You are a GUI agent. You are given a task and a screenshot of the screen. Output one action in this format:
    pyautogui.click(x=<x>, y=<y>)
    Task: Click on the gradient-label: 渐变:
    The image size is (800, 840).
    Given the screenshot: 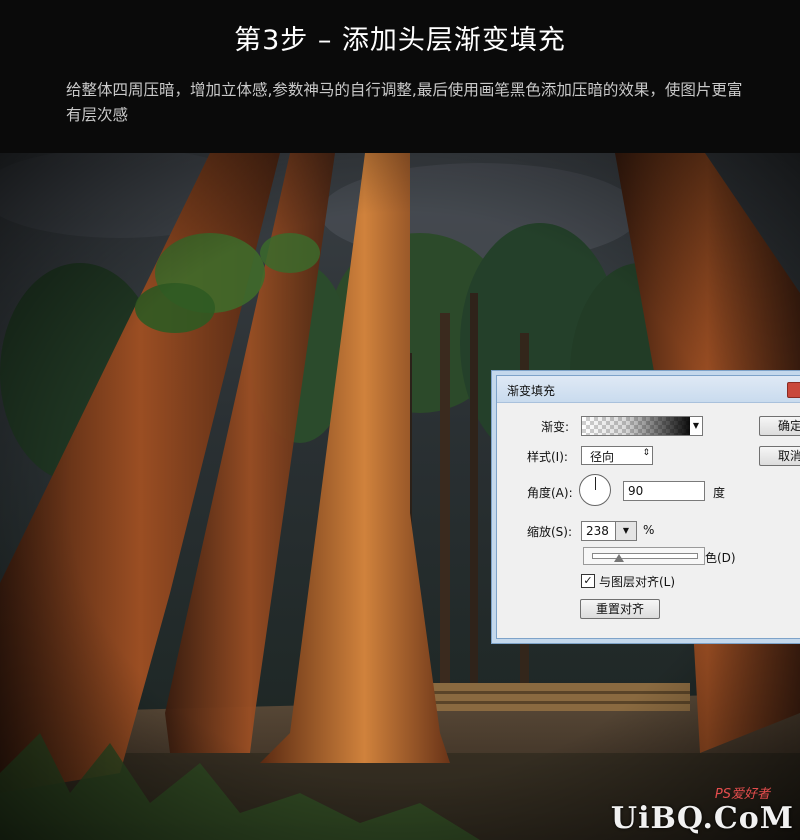 What is the action you would take?
    pyautogui.click(x=555, y=427)
    